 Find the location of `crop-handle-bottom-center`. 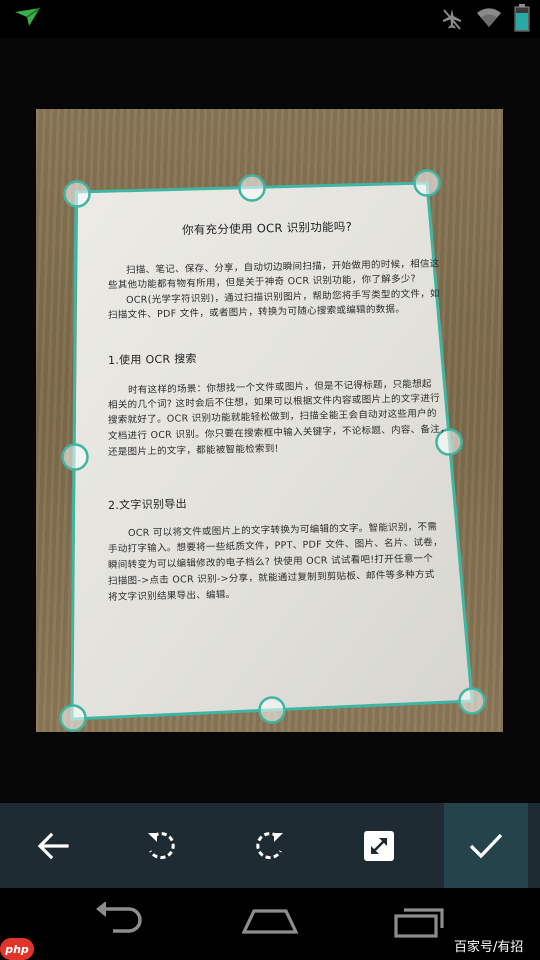

crop-handle-bottom-center is located at coordinates (272, 710).